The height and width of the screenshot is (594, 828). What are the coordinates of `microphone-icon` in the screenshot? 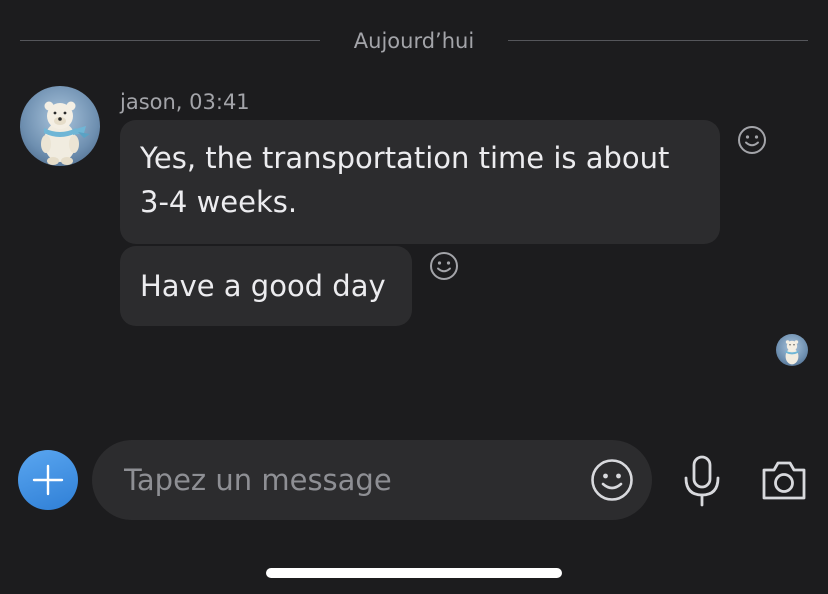 It's located at (702, 481).